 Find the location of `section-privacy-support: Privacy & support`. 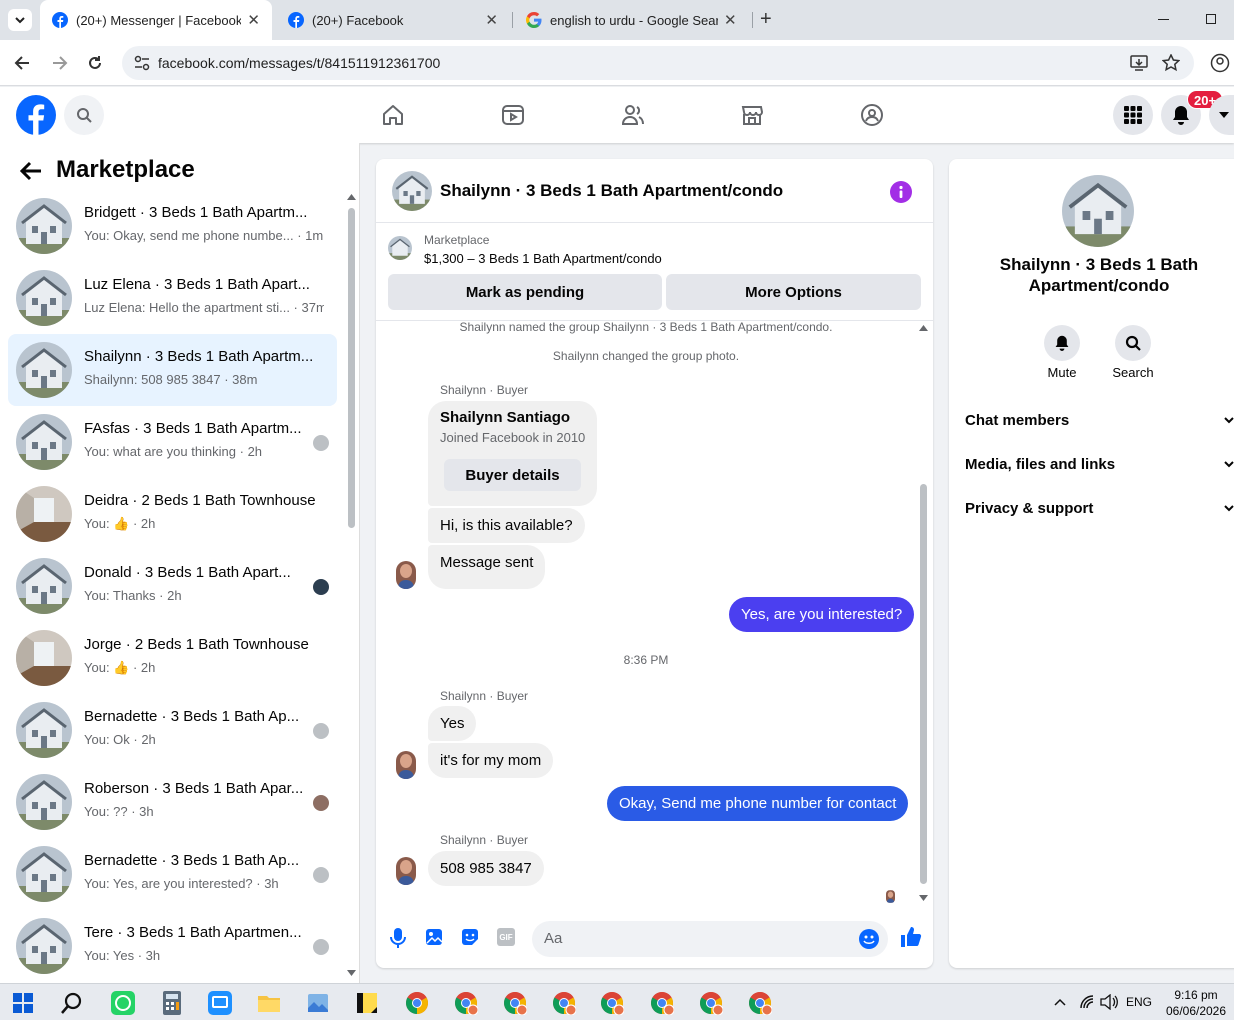

section-privacy-support: Privacy & support is located at coordinates (1099, 508).